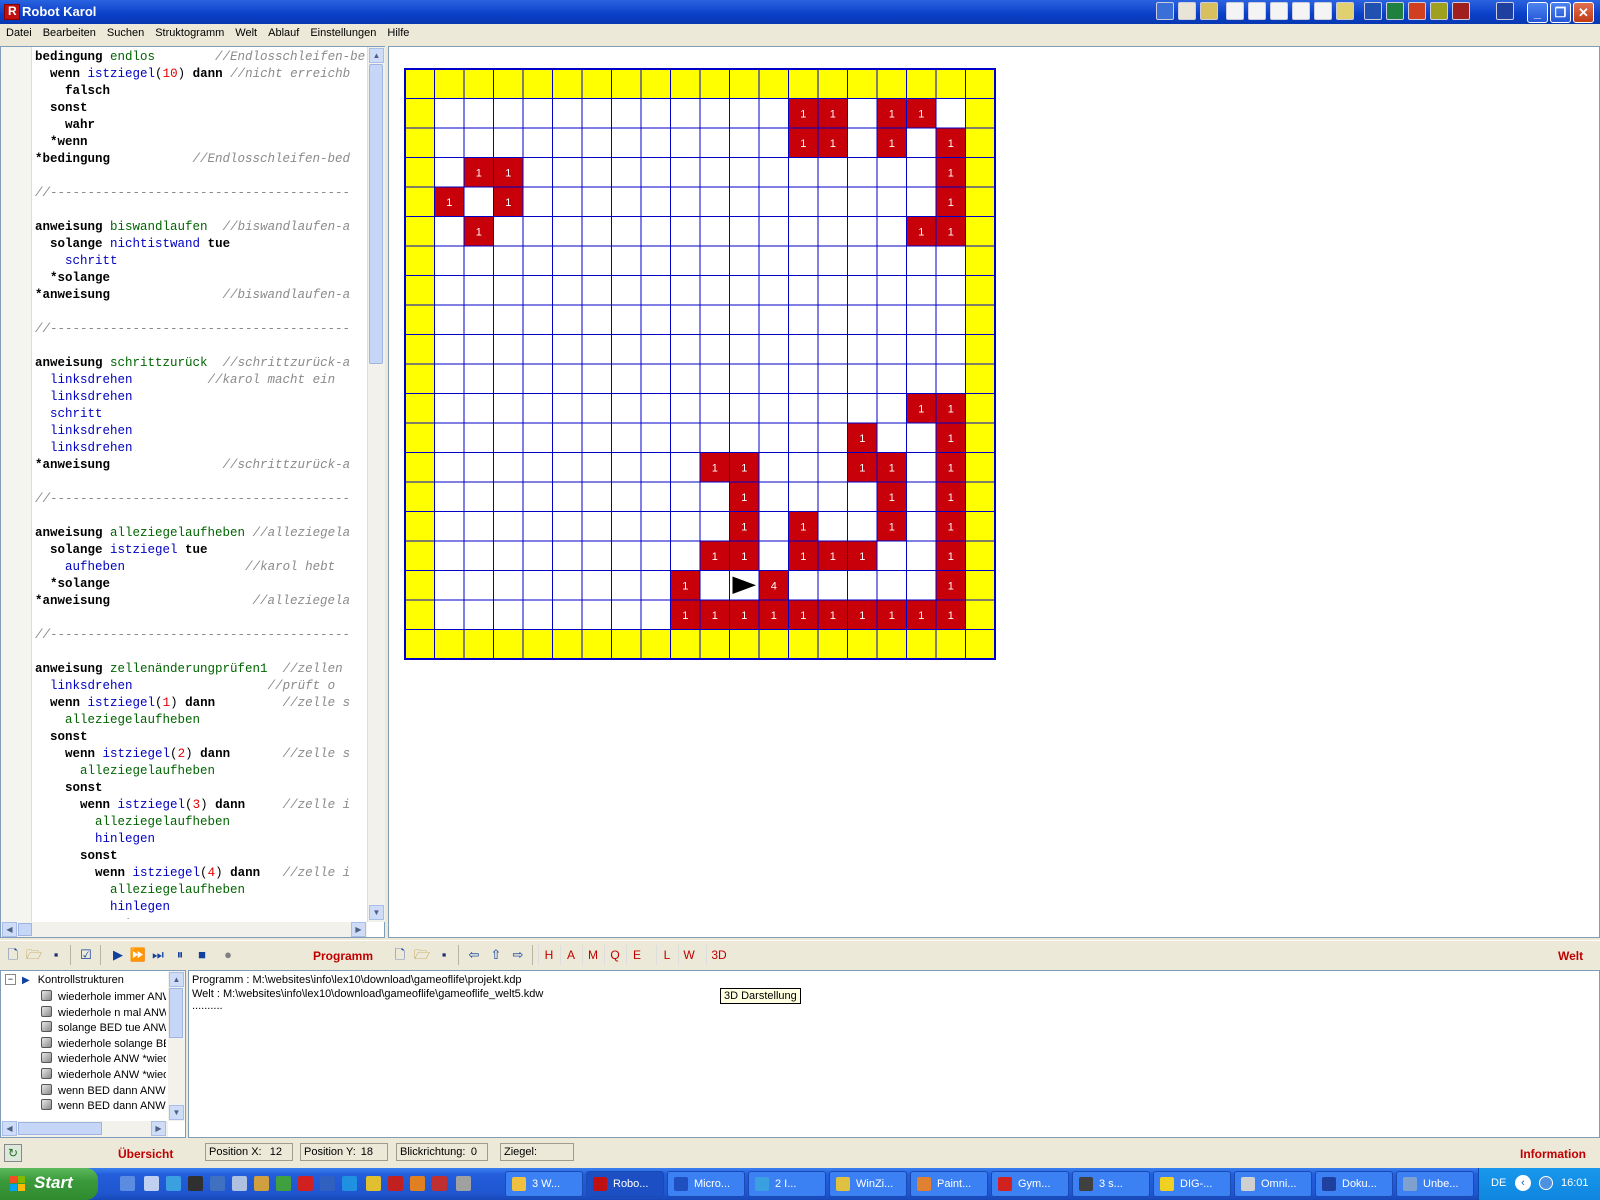 Image resolution: width=1600 pixels, height=1200 pixels. What do you see at coordinates (1345, 11) in the screenshot?
I see `sticky-note-icon` at bounding box center [1345, 11].